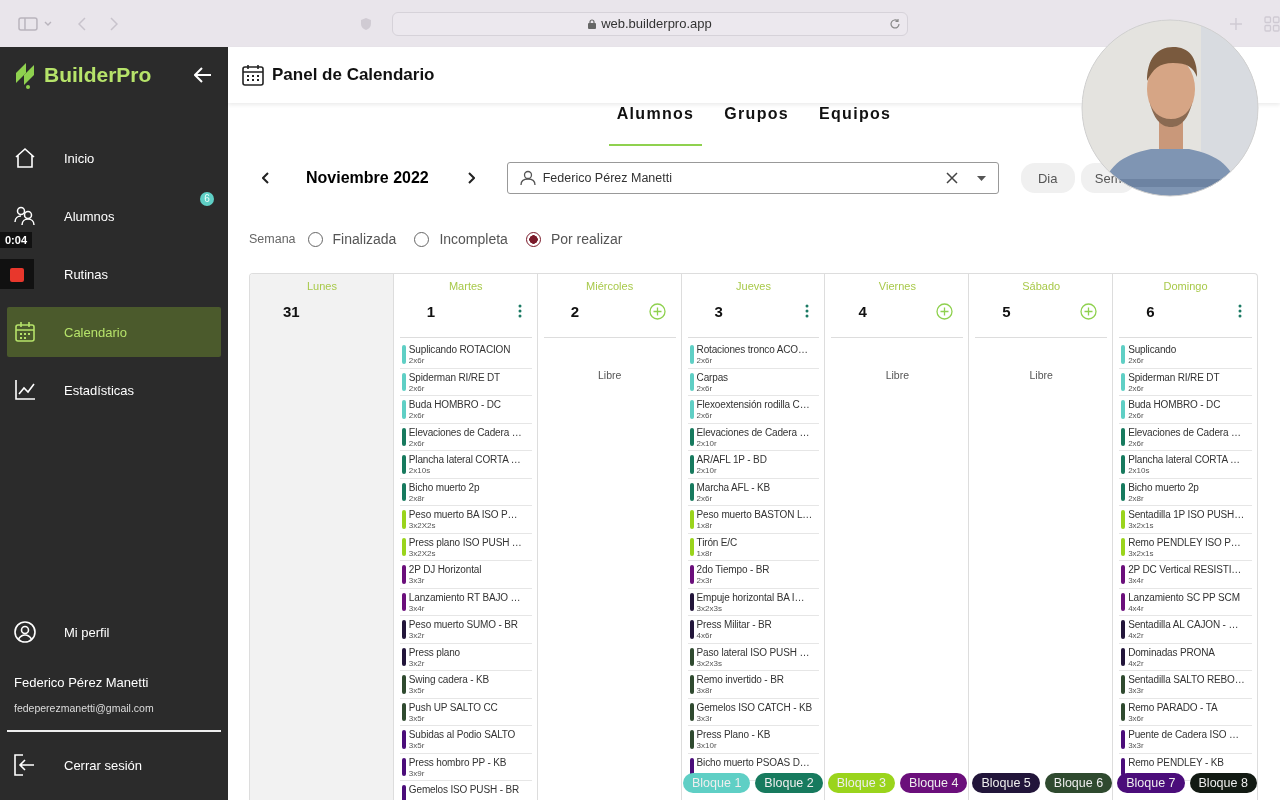 The image size is (1280, 800). I want to click on exercise-reps: 3x5r, so click(417, 745).